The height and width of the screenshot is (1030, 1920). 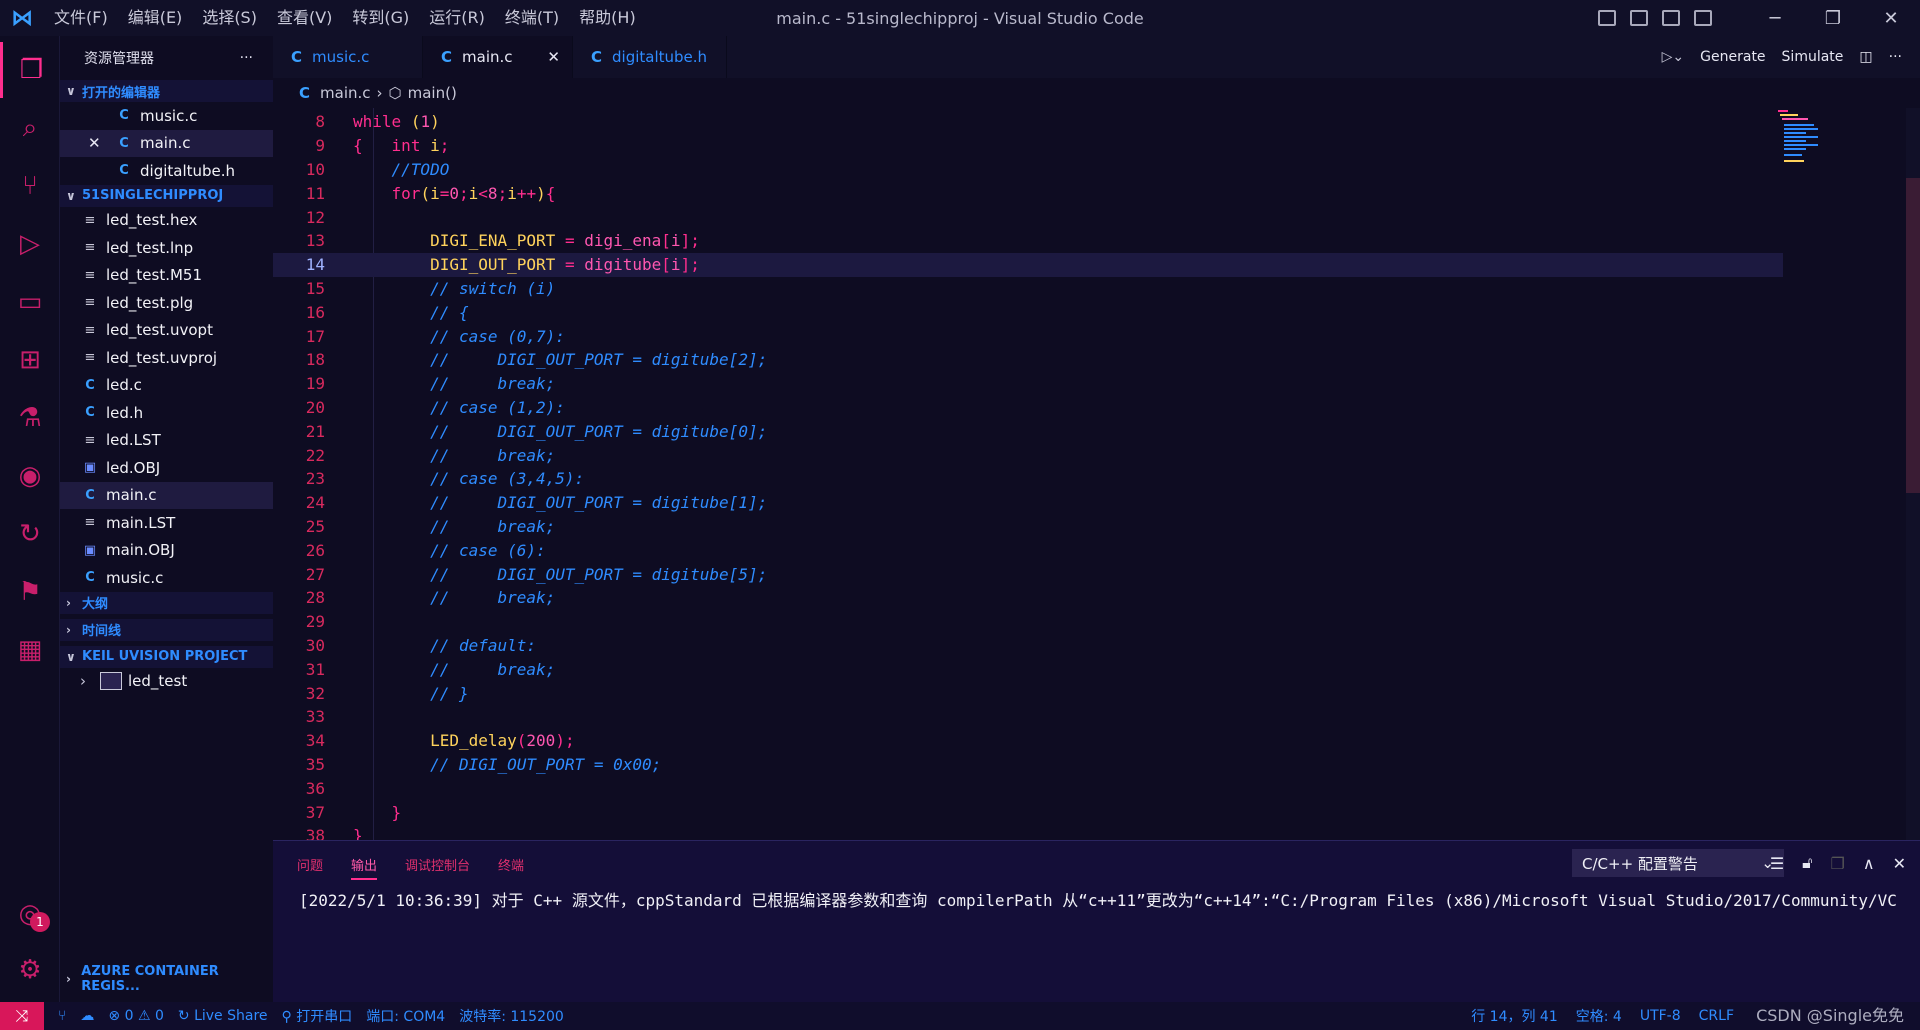 I want to click on file-item: ≡ led_test.M51, so click(x=166, y=276).